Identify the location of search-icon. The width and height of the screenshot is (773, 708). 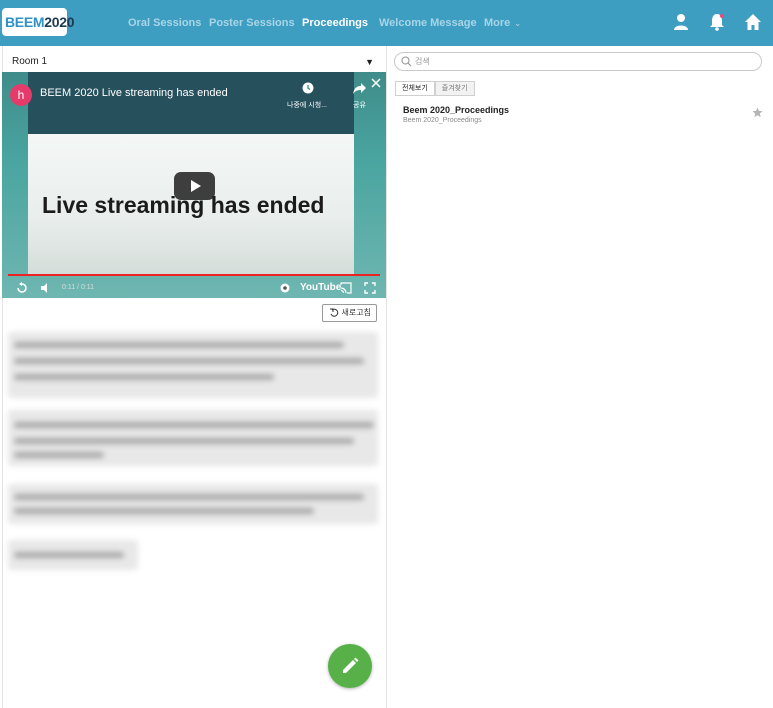
(406, 61).